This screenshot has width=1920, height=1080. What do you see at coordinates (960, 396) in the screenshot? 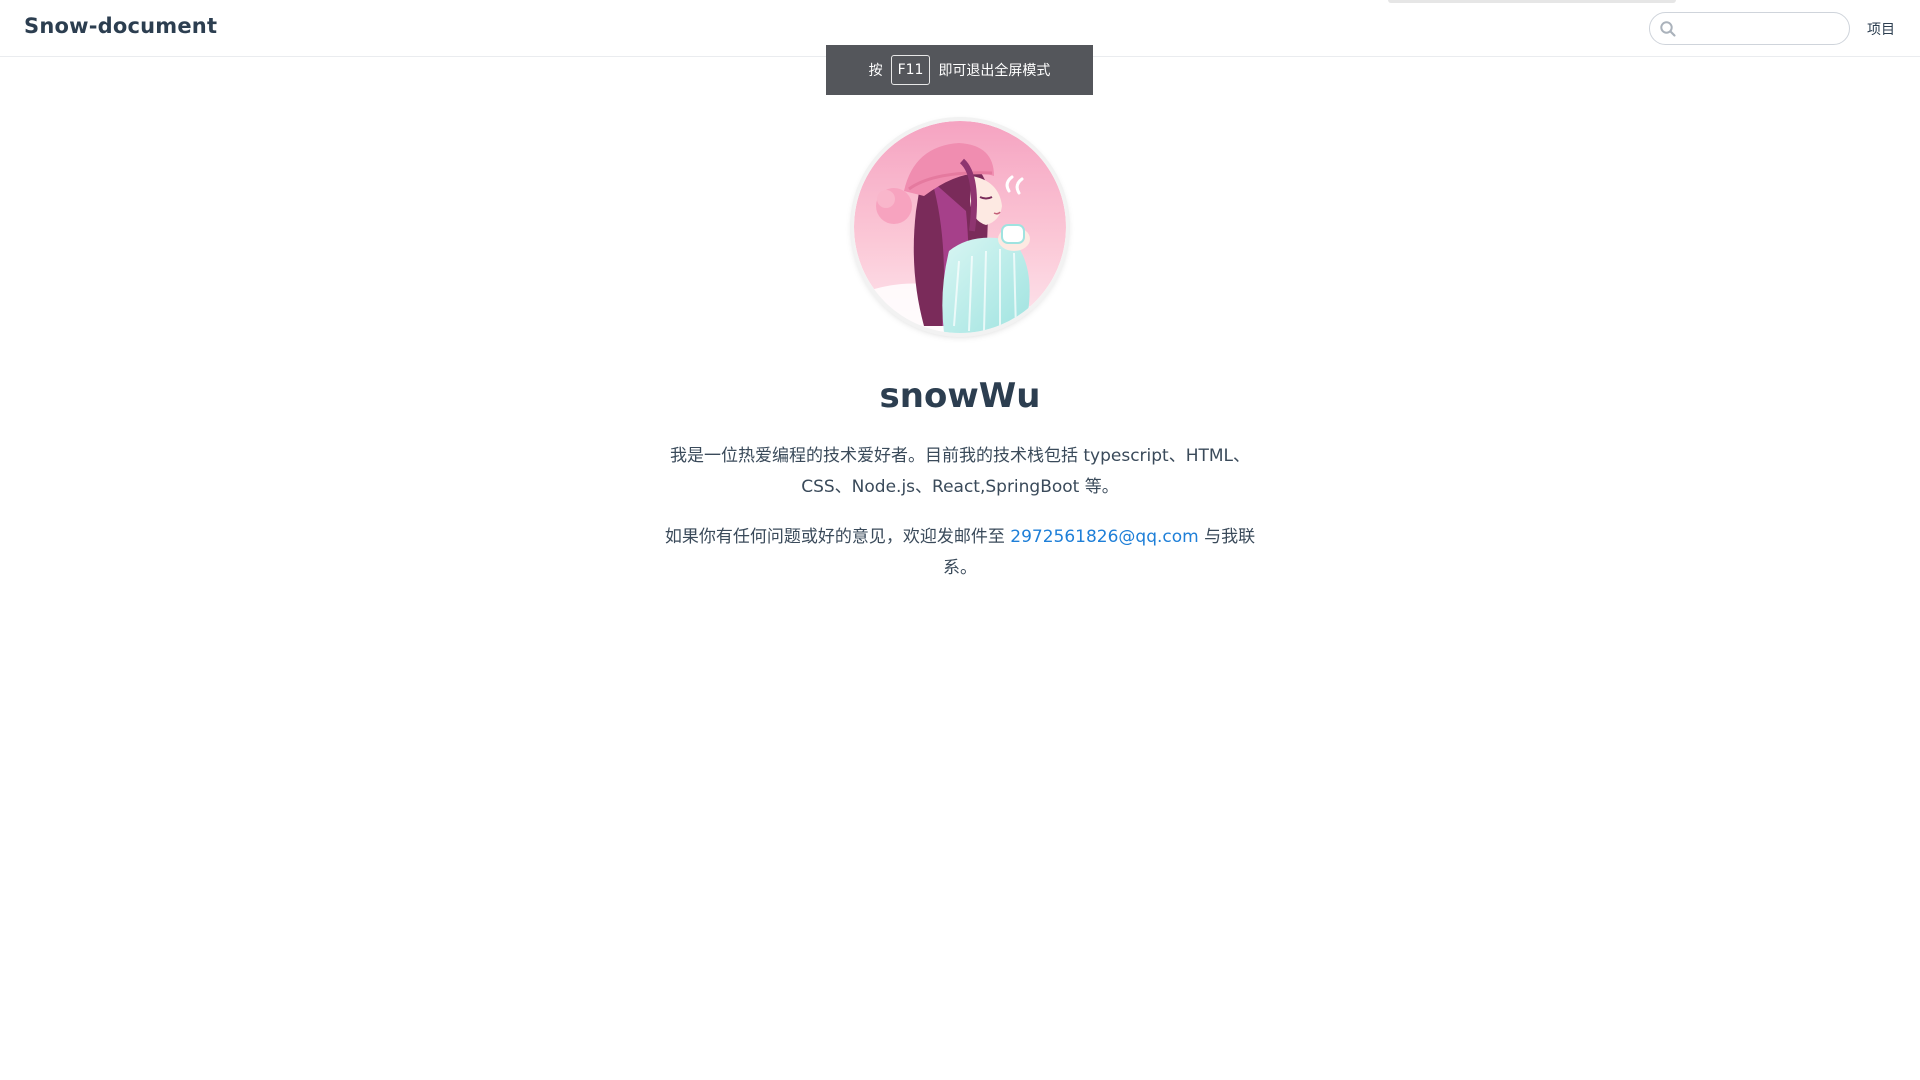
I see `profile-name: snowWu` at bounding box center [960, 396].